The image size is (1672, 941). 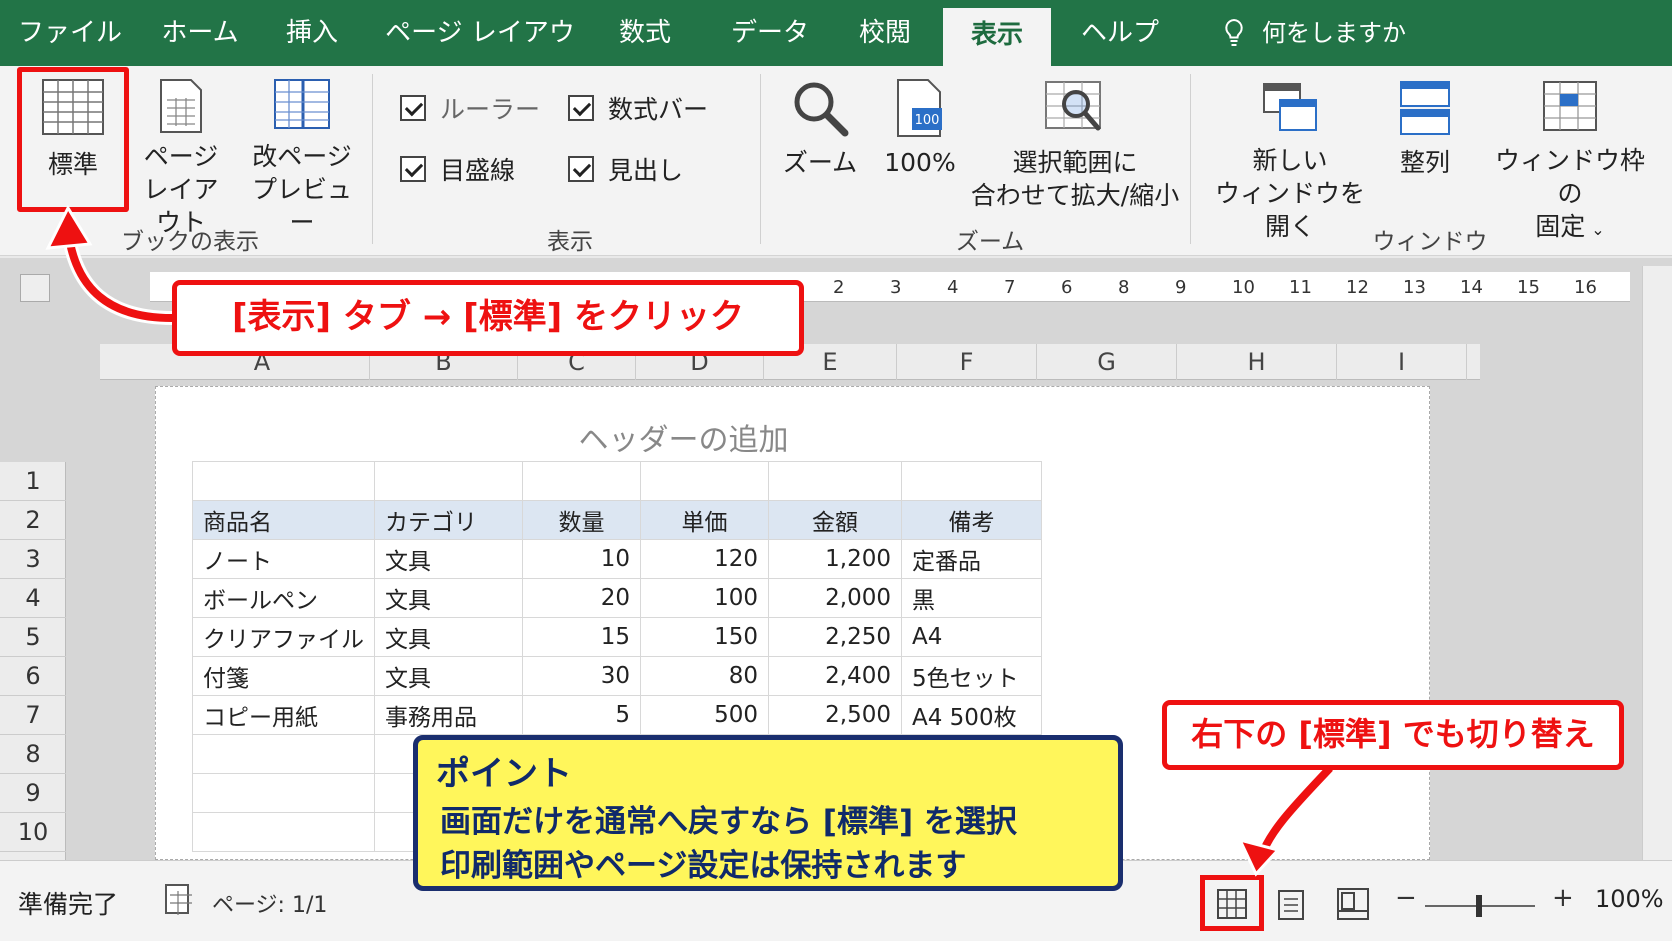 I want to click on tip-line-1: 画面だけを通常へ戻すなら [標準] を選択, so click(x=728, y=822).